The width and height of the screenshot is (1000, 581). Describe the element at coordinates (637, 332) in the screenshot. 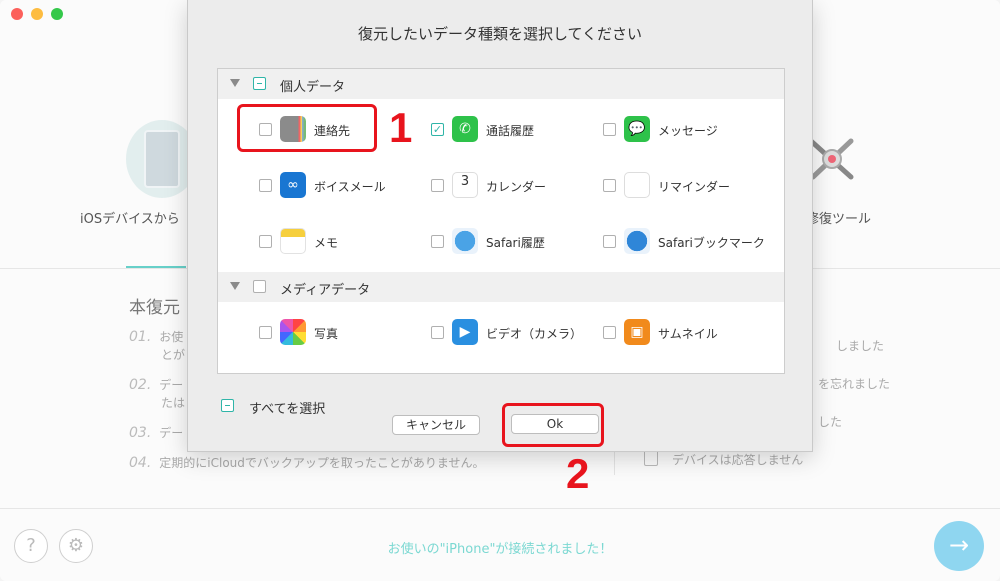

I see `thumbnail-icon: ▣` at that location.